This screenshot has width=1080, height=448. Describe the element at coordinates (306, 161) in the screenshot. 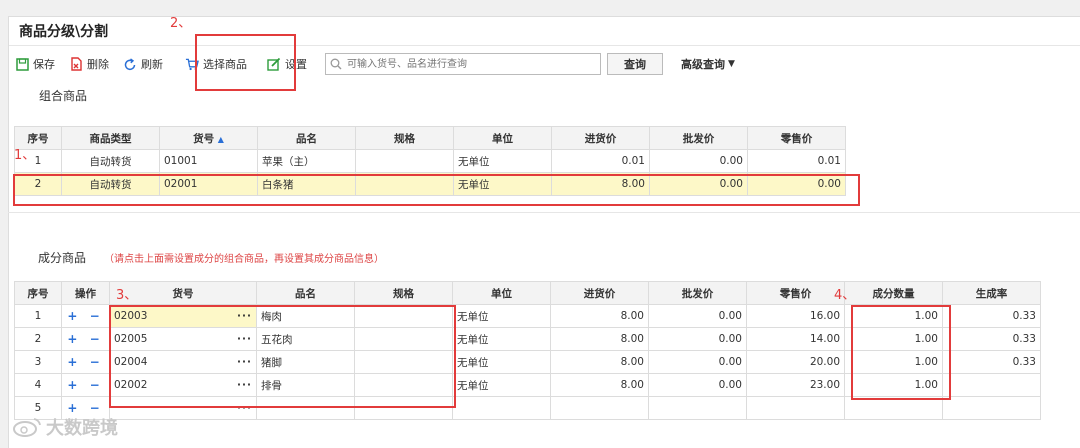

I see `cell-name: 苹果（主）` at that location.